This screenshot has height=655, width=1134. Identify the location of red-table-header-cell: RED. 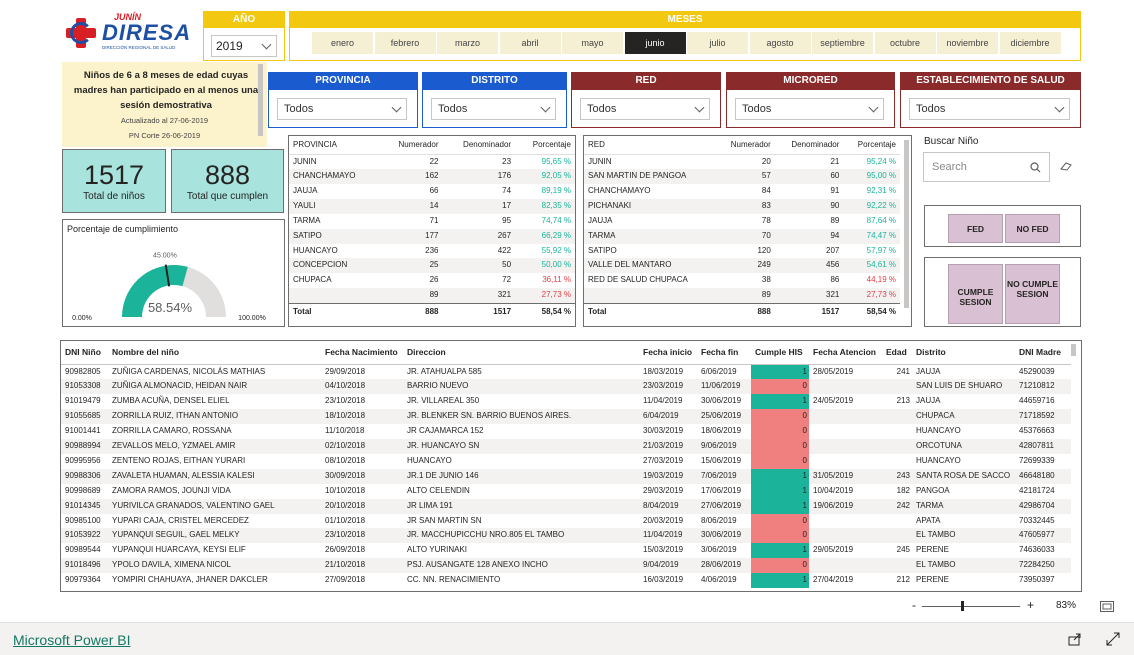
(650, 145).